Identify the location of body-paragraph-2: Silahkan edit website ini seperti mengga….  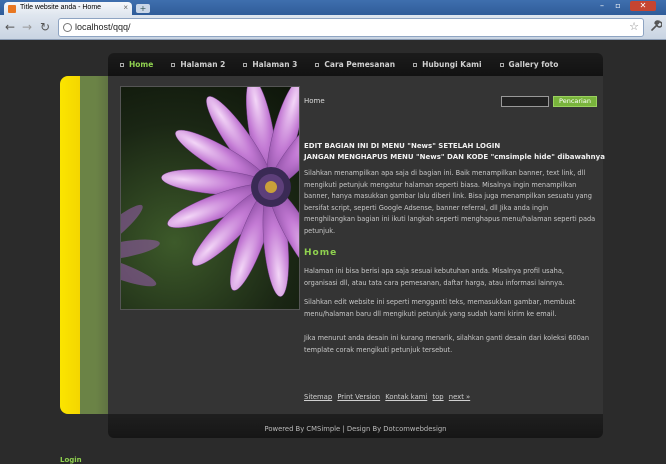
(440, 308).